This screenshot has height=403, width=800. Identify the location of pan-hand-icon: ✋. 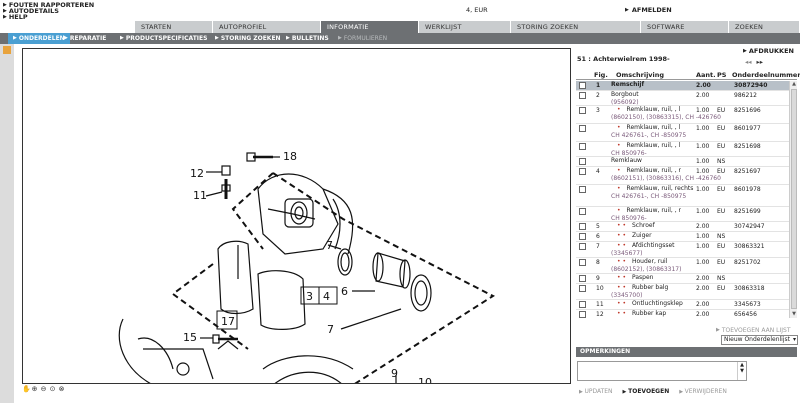
(26, 389).